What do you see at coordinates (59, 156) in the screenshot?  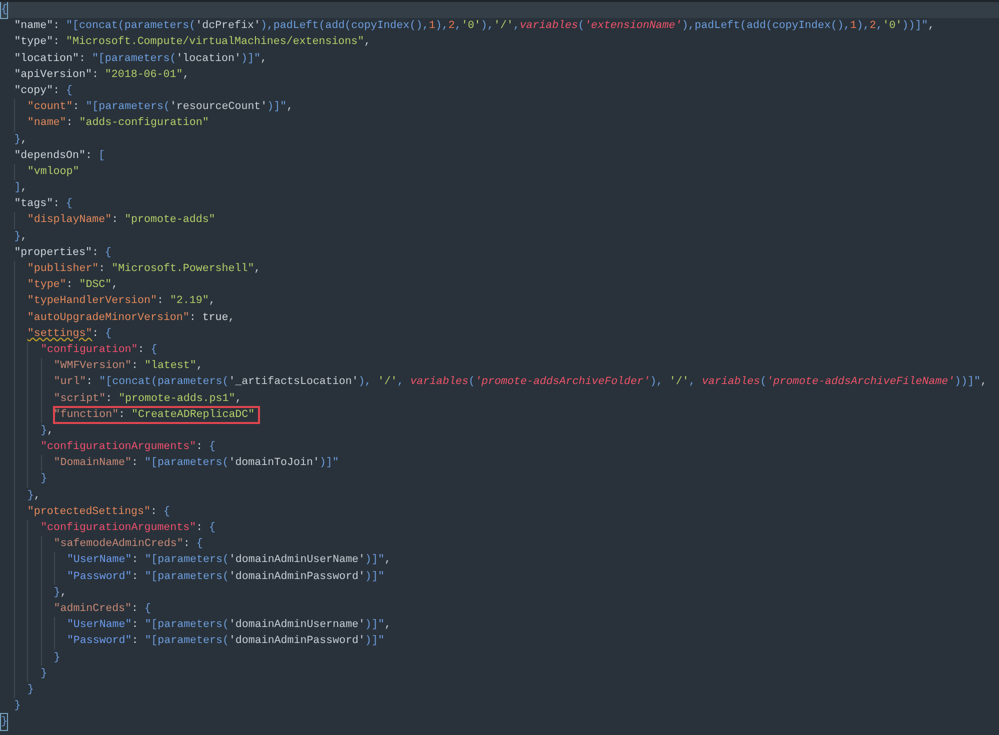 I see `code-line: "dependsOn": [` at bounding box center [59, 156].